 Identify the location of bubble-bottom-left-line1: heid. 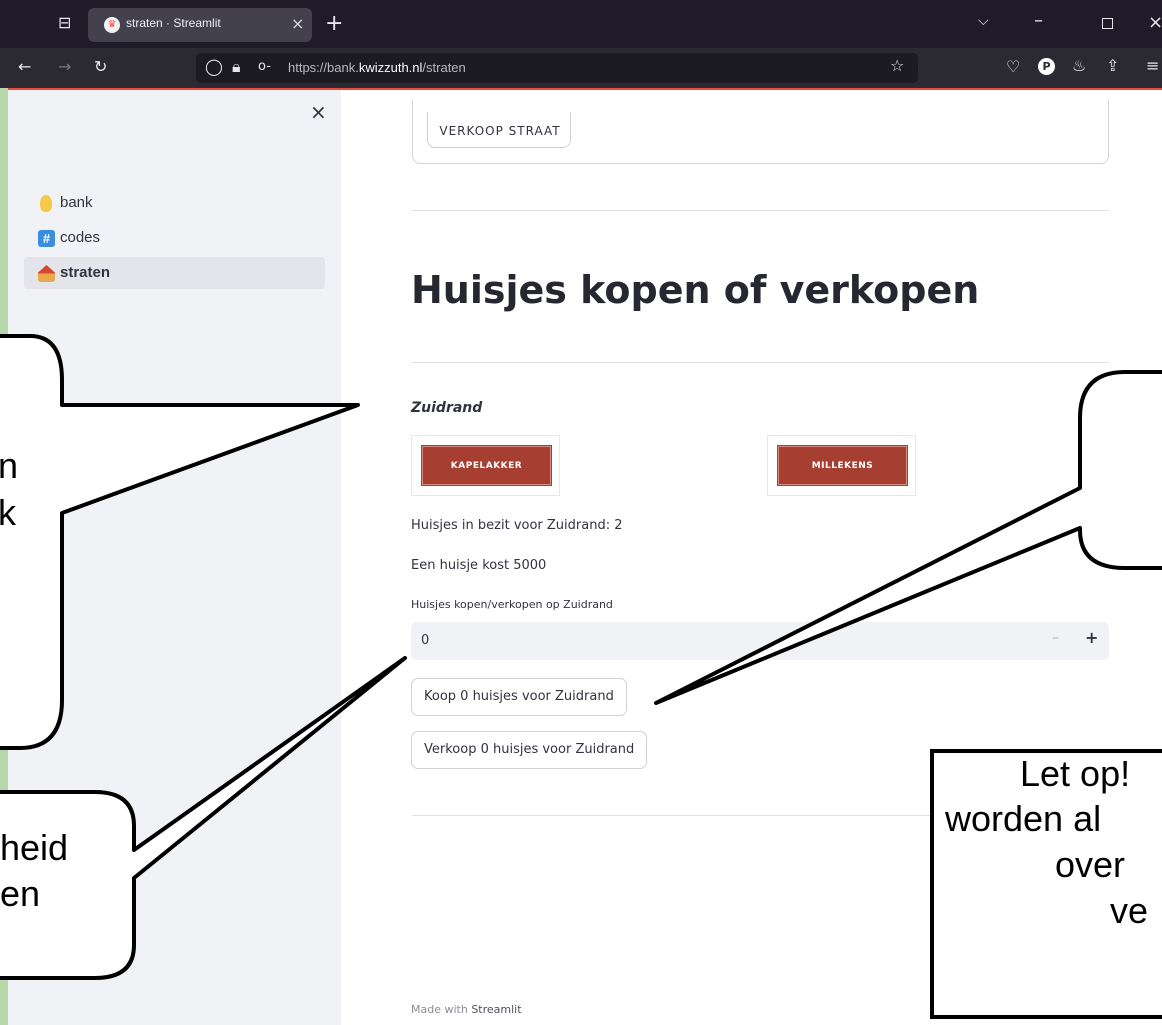
(34, 847).